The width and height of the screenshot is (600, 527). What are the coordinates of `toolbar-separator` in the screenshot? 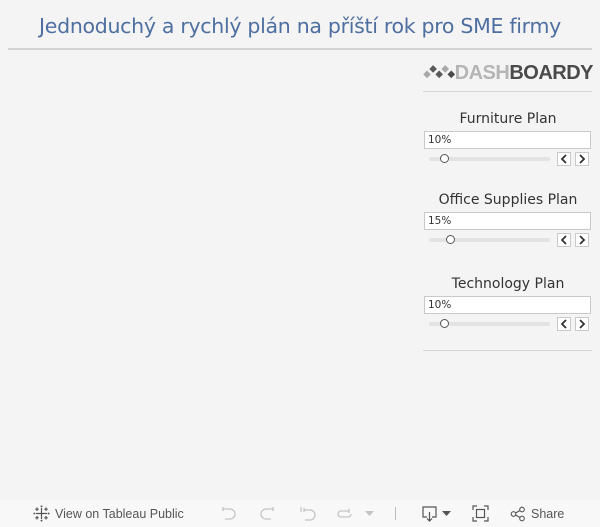 It's located at (395, 513).